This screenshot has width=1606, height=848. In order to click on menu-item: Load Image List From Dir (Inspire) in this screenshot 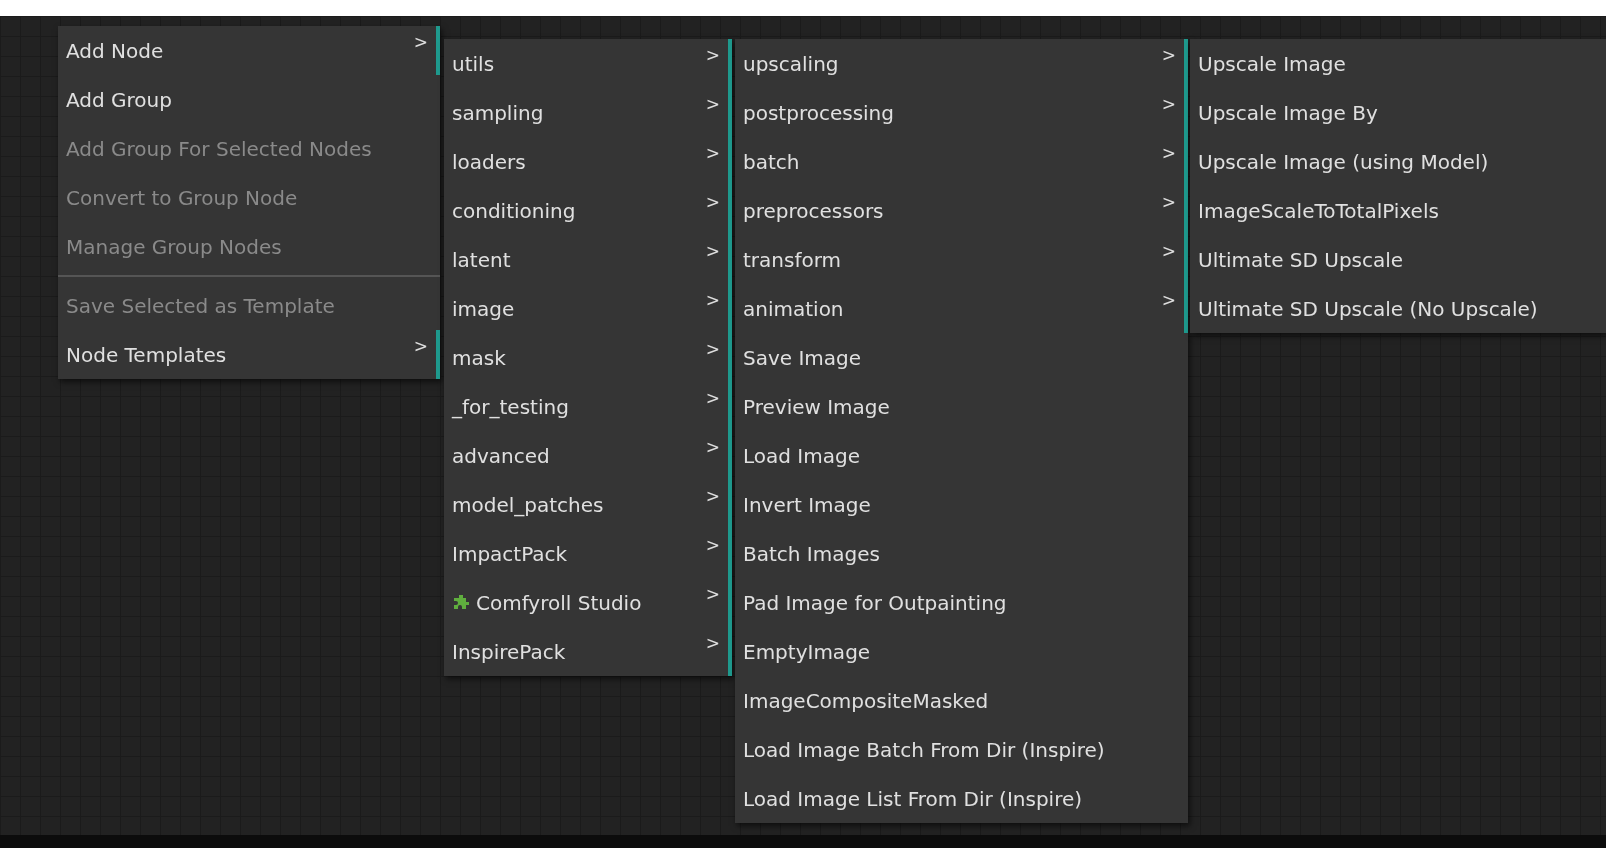, I will do `click(961, 798)`.